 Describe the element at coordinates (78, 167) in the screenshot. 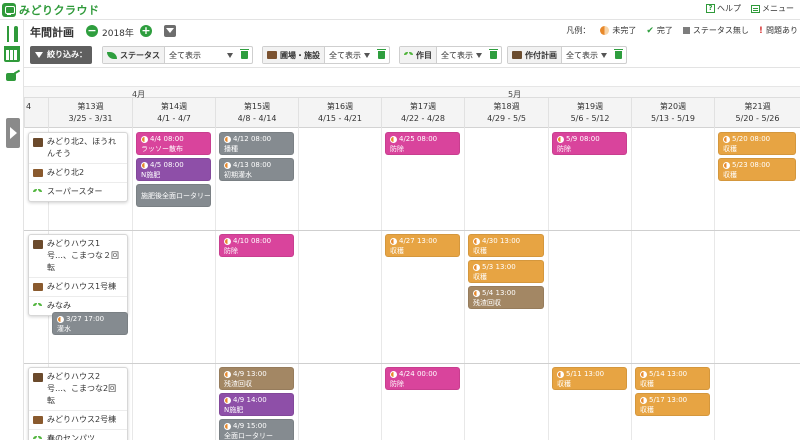

I see `plan-summary-card: みどり北2、ほうれんそう みどり北2 スーパースター` at that location.